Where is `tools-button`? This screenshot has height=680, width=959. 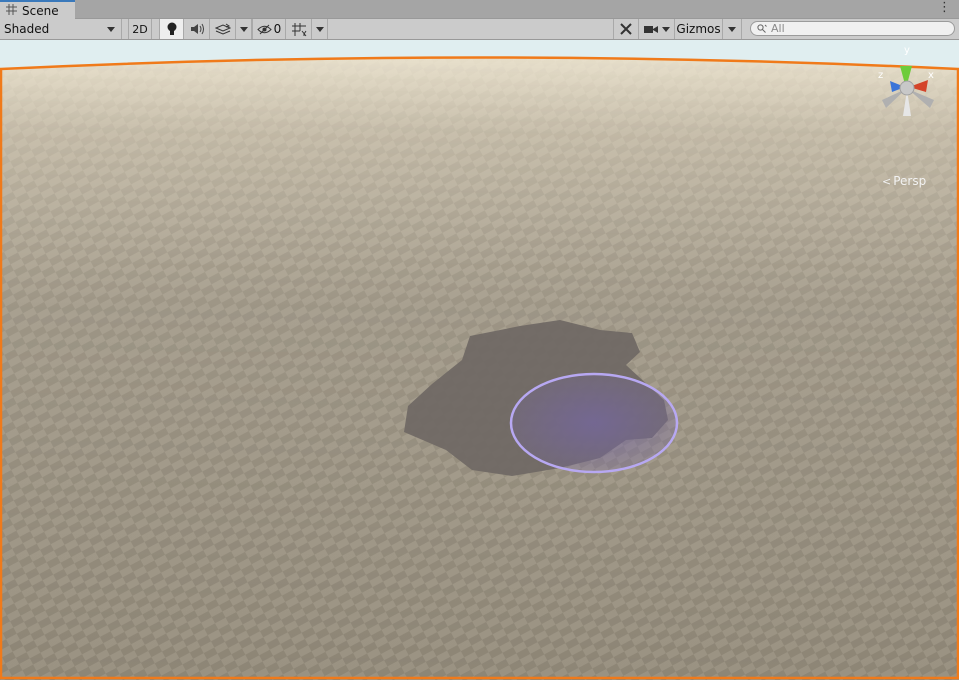
tools-button is located at coordinates (626, 29).